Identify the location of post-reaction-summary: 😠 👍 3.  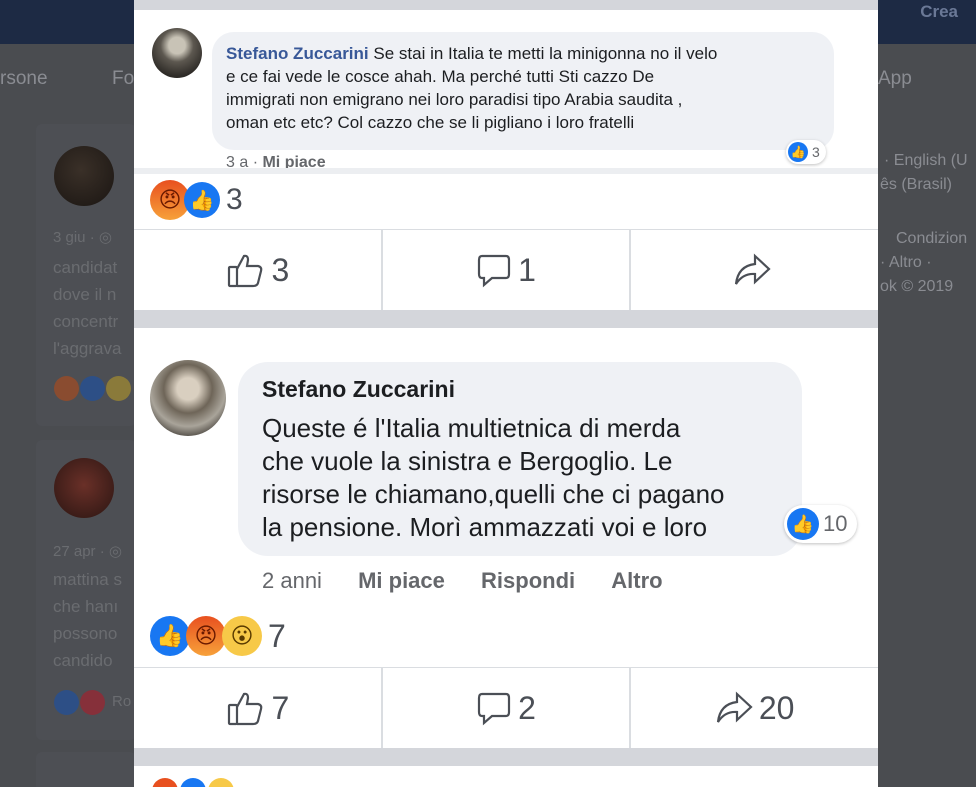
(196, 200).